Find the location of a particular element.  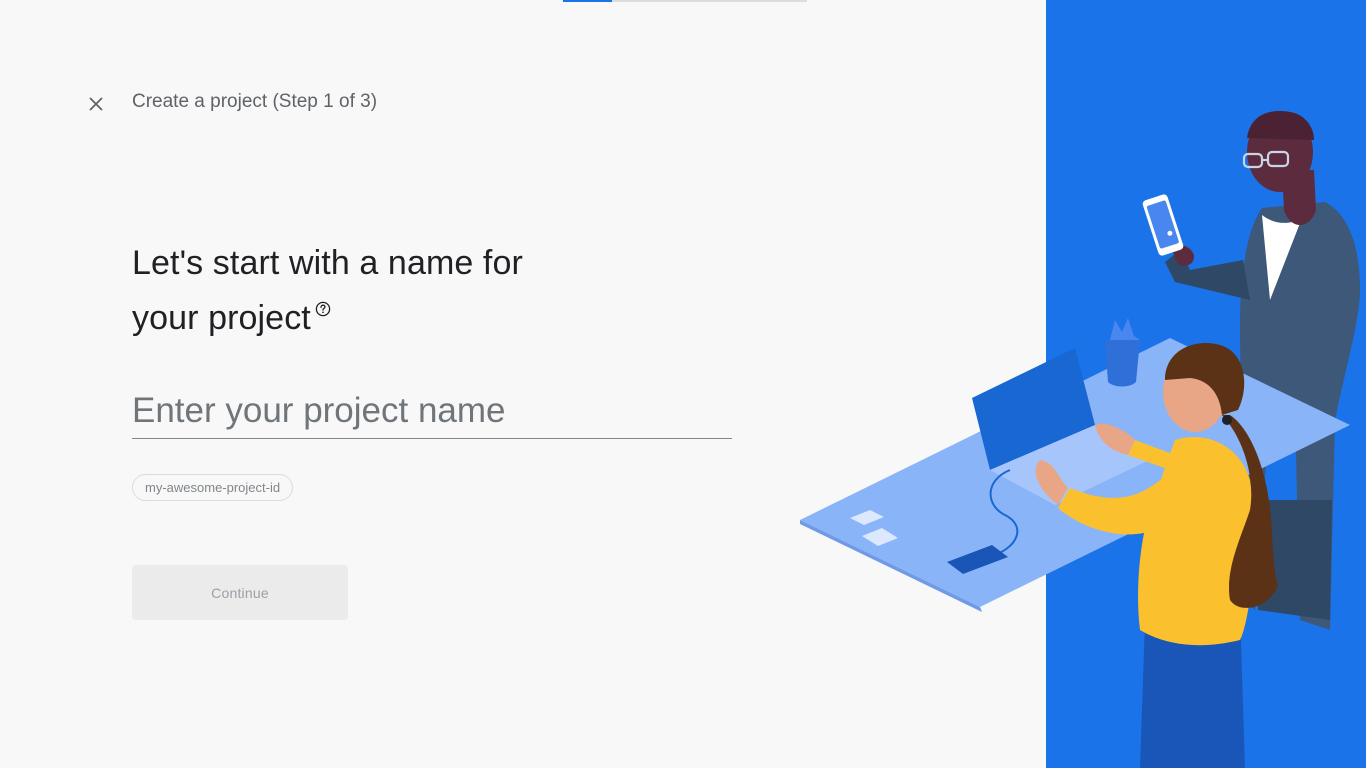

page-title-line1: Let's start with a name for is located at coordinates (327, 263).